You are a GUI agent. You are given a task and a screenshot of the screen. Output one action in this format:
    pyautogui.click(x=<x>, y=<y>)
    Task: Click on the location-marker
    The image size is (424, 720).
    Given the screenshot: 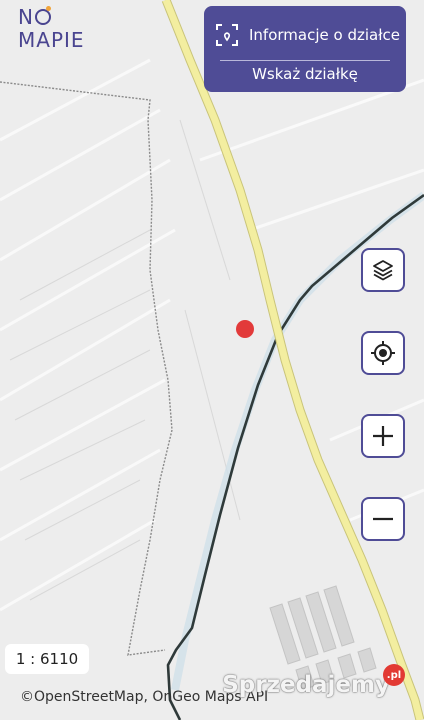 What is the action you would take?
    pyautogui.click(x=245, y=329)
    